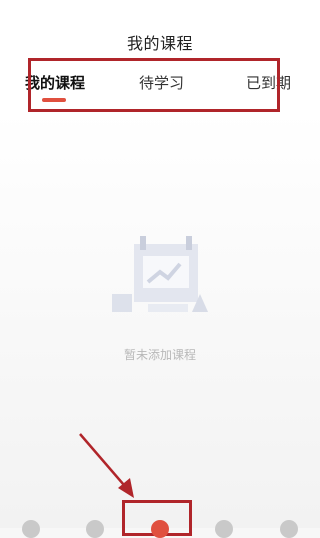  I want to click on page-title: 我的课程, so click(159, 43).